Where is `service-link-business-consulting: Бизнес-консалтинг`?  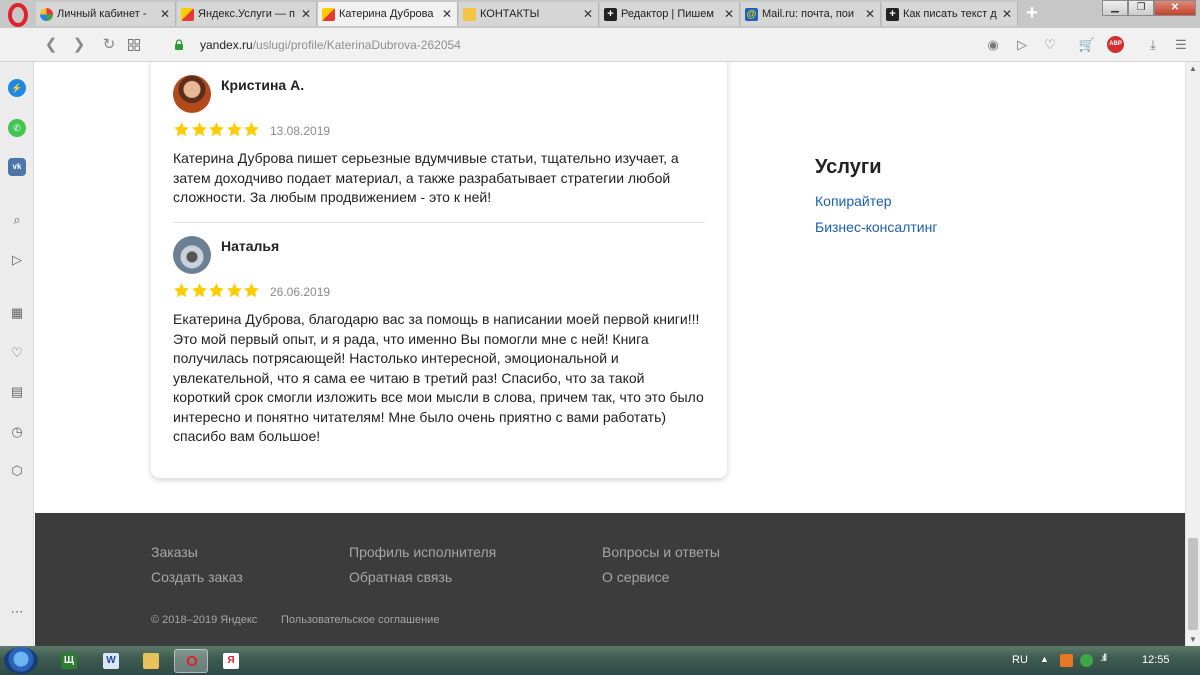 service-link-business-consulting: Бизнес-консалтинг is located at coordinates (876, 227).